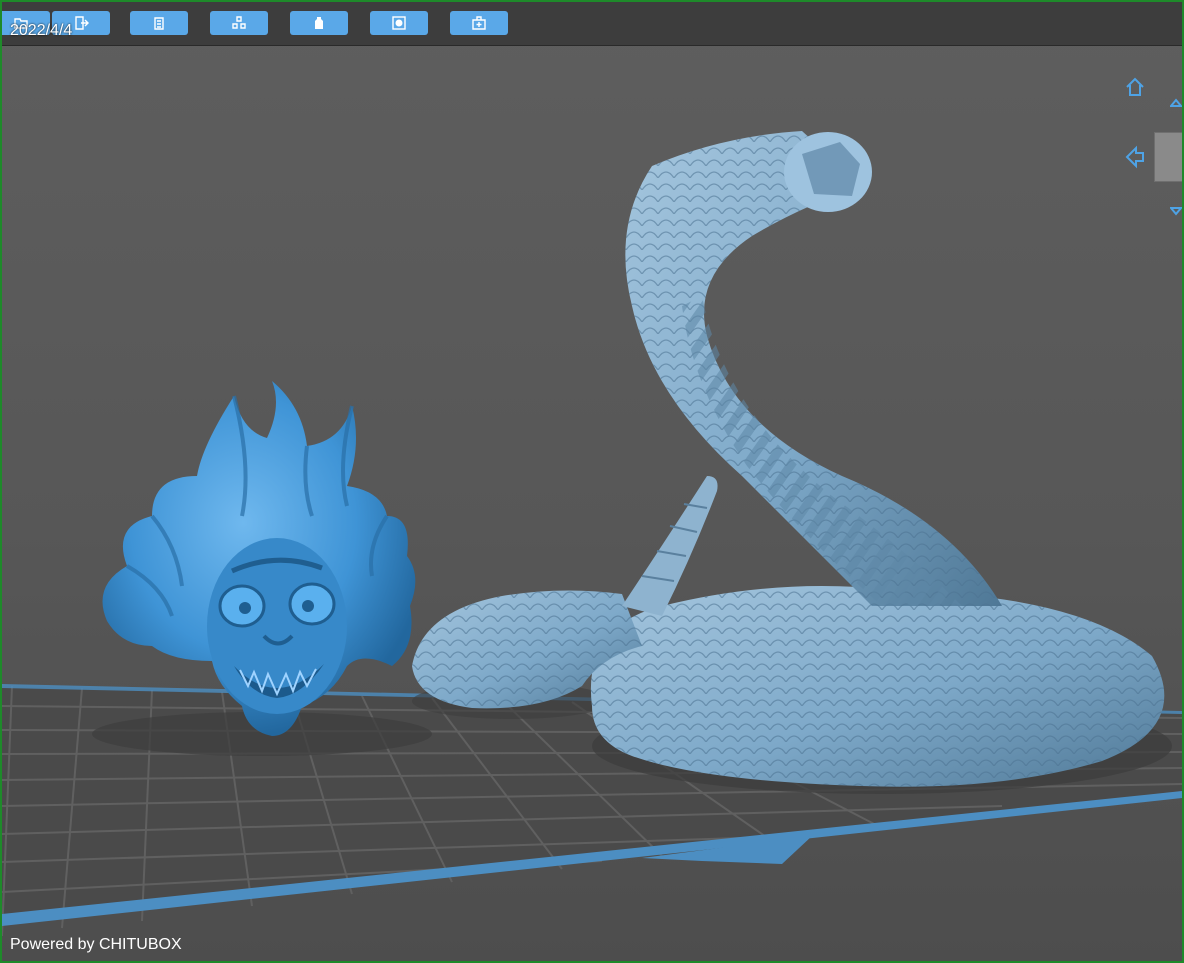 Image resolution: width=1184 pixels, height=963 pixels. I want to click on hollow-button, so click(399, 23).